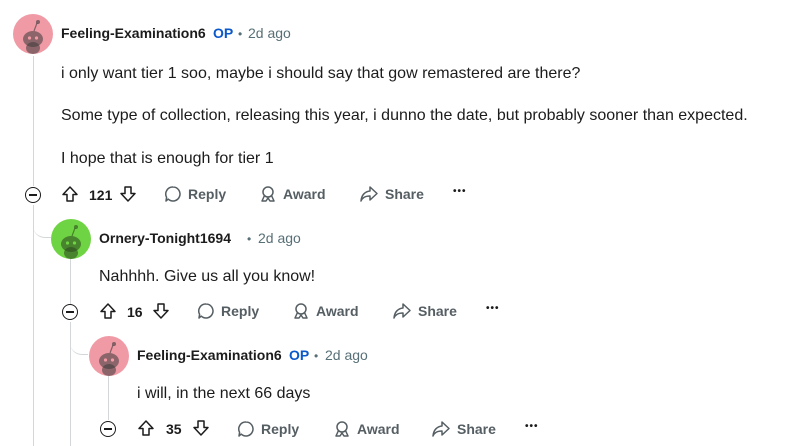 The image size is (800, 446). I want to click on username: Ornery-Tonight1694, so click(165, 238).